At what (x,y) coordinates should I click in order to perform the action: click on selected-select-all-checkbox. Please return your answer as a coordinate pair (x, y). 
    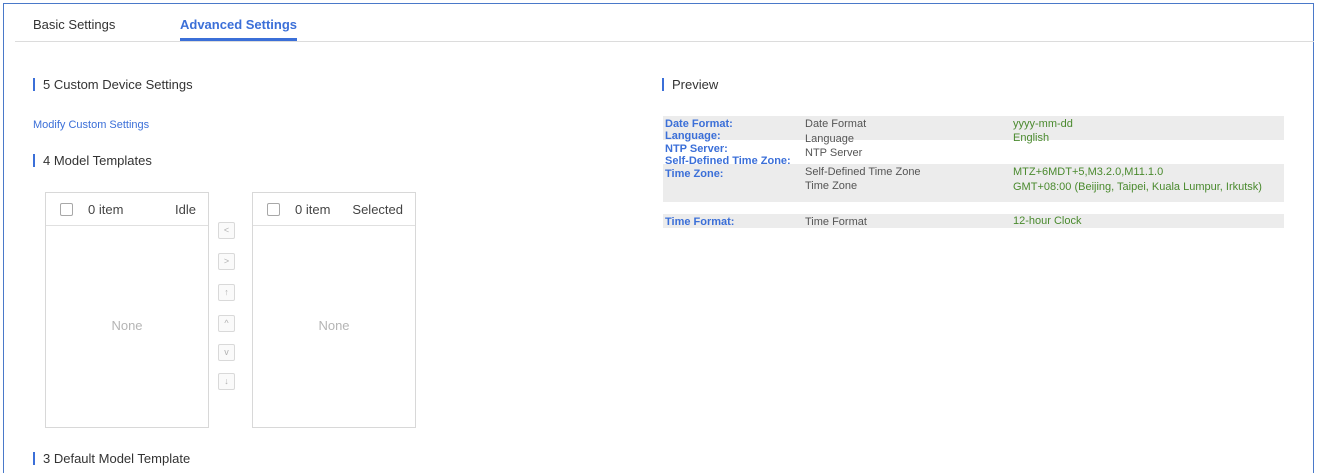
    Looking at the image, I should click on (273, 209).